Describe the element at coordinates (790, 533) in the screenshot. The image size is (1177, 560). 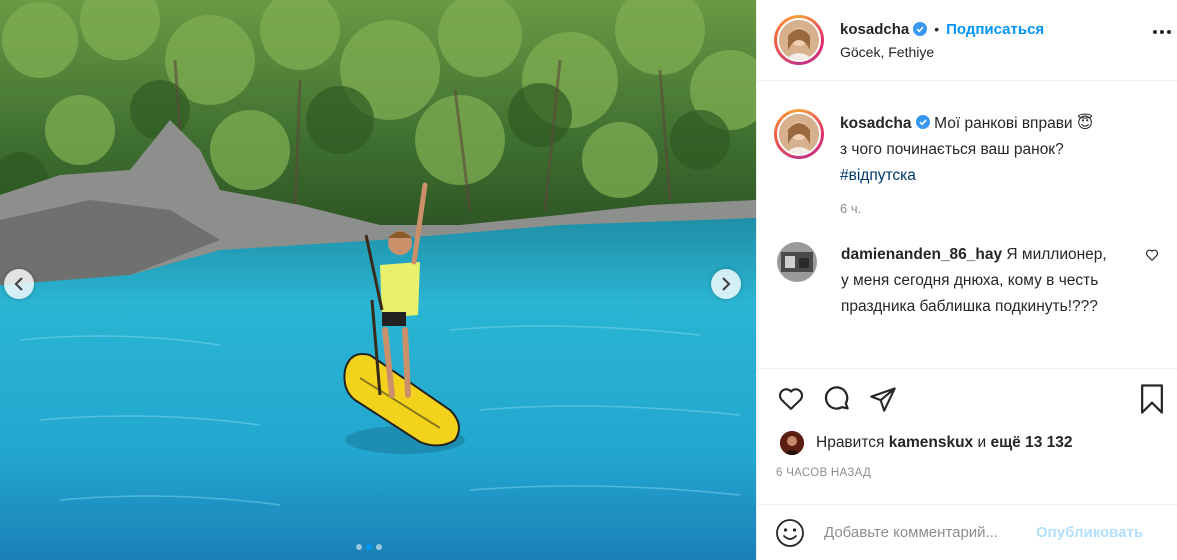
I see `emoji-icon` at that location.